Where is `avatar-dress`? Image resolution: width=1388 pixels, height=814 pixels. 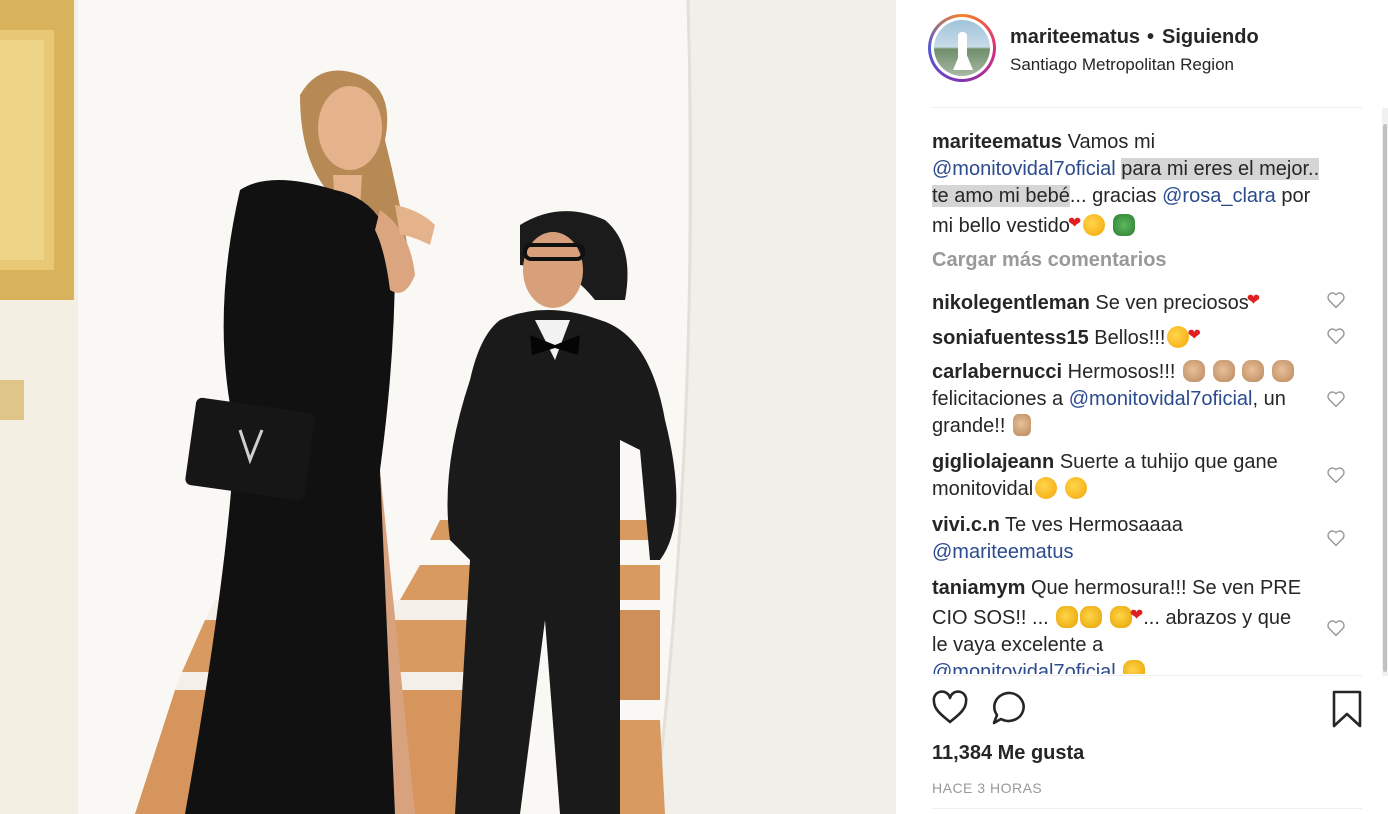
avatar-dress is located at coordinates (963, 58).